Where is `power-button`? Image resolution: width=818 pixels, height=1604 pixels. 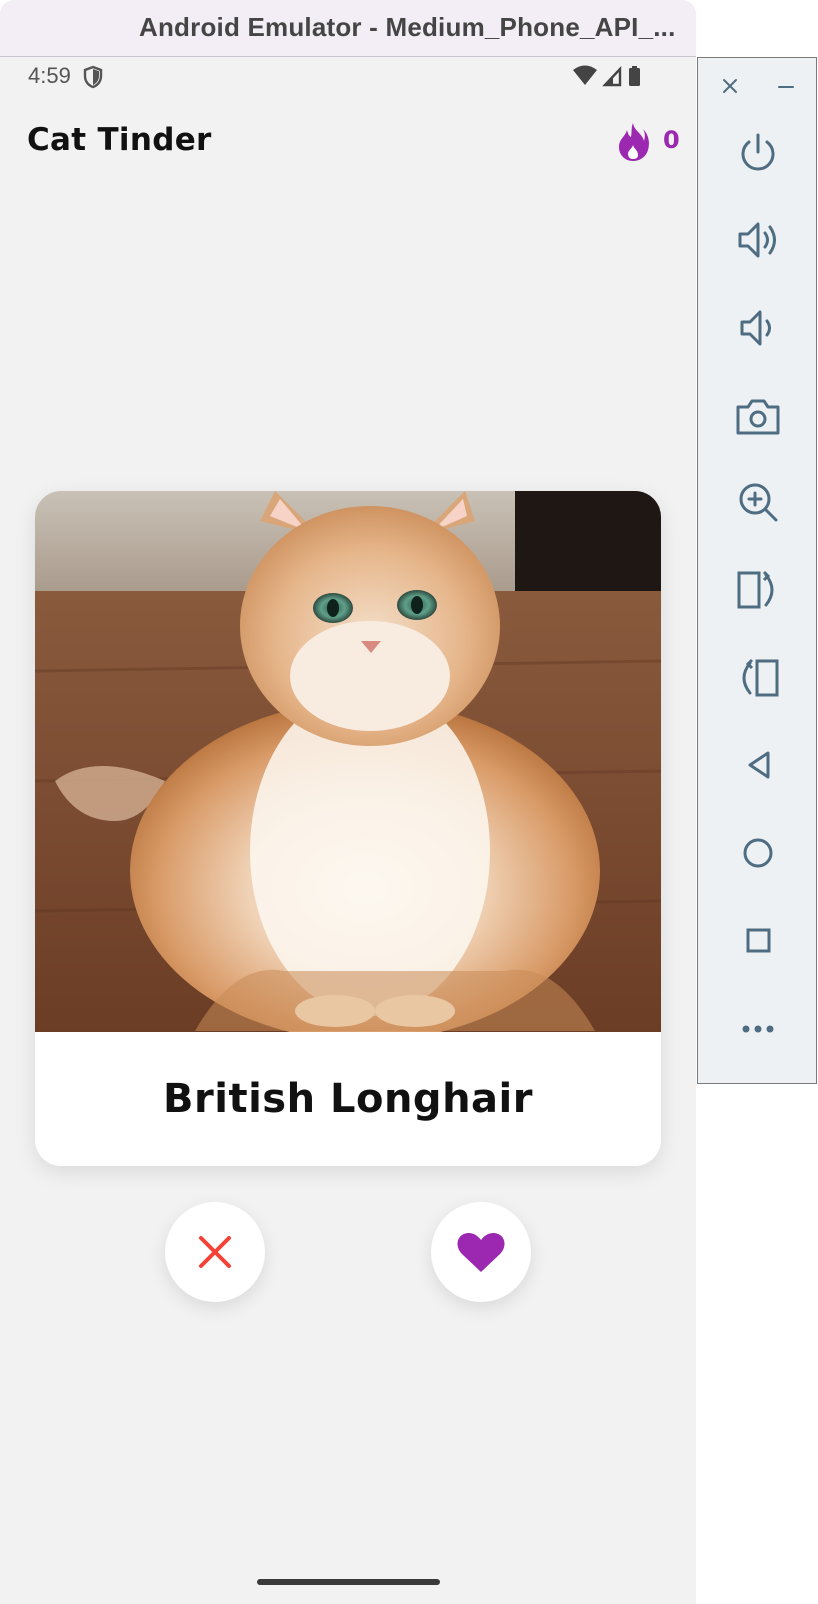
power-button is located at coordinates (758, 152).